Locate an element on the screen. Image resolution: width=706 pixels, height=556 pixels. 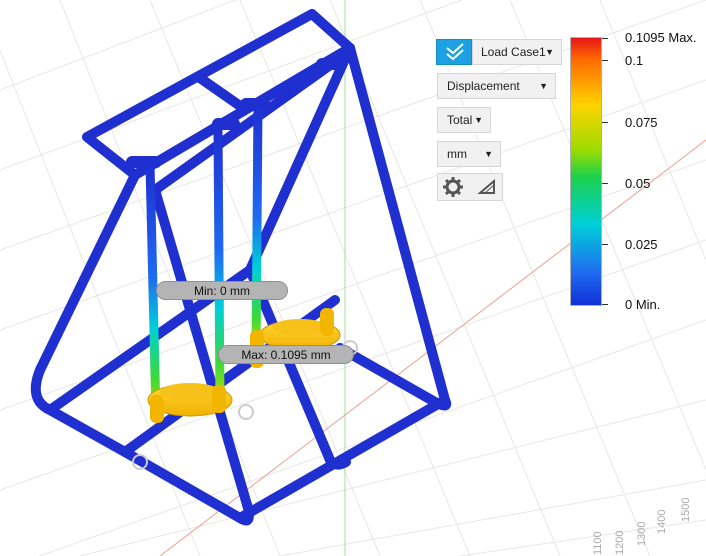
legend-tick-label: 0.1 is located at coordinates (634, 60).